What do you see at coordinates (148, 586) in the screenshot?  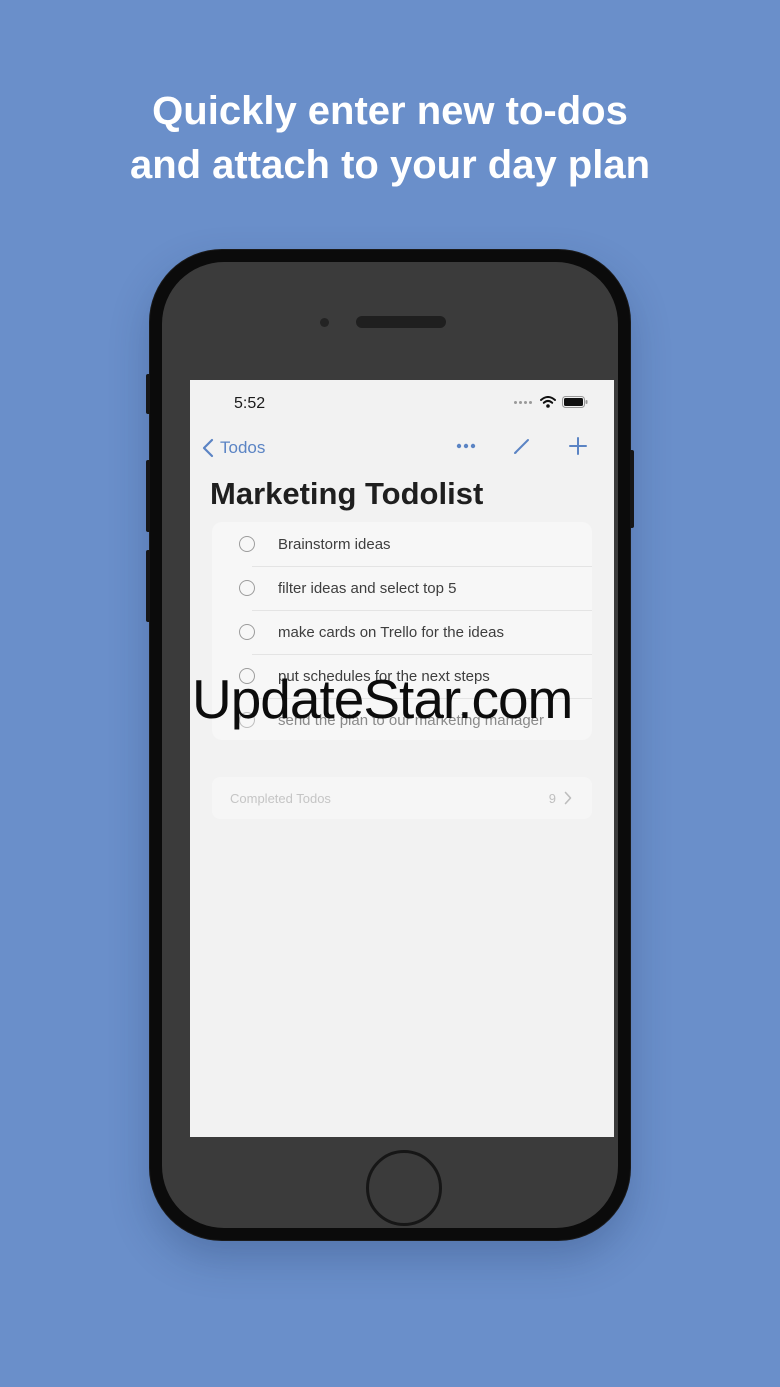 I see `volume-down-button` at bounding box center [148, 586].